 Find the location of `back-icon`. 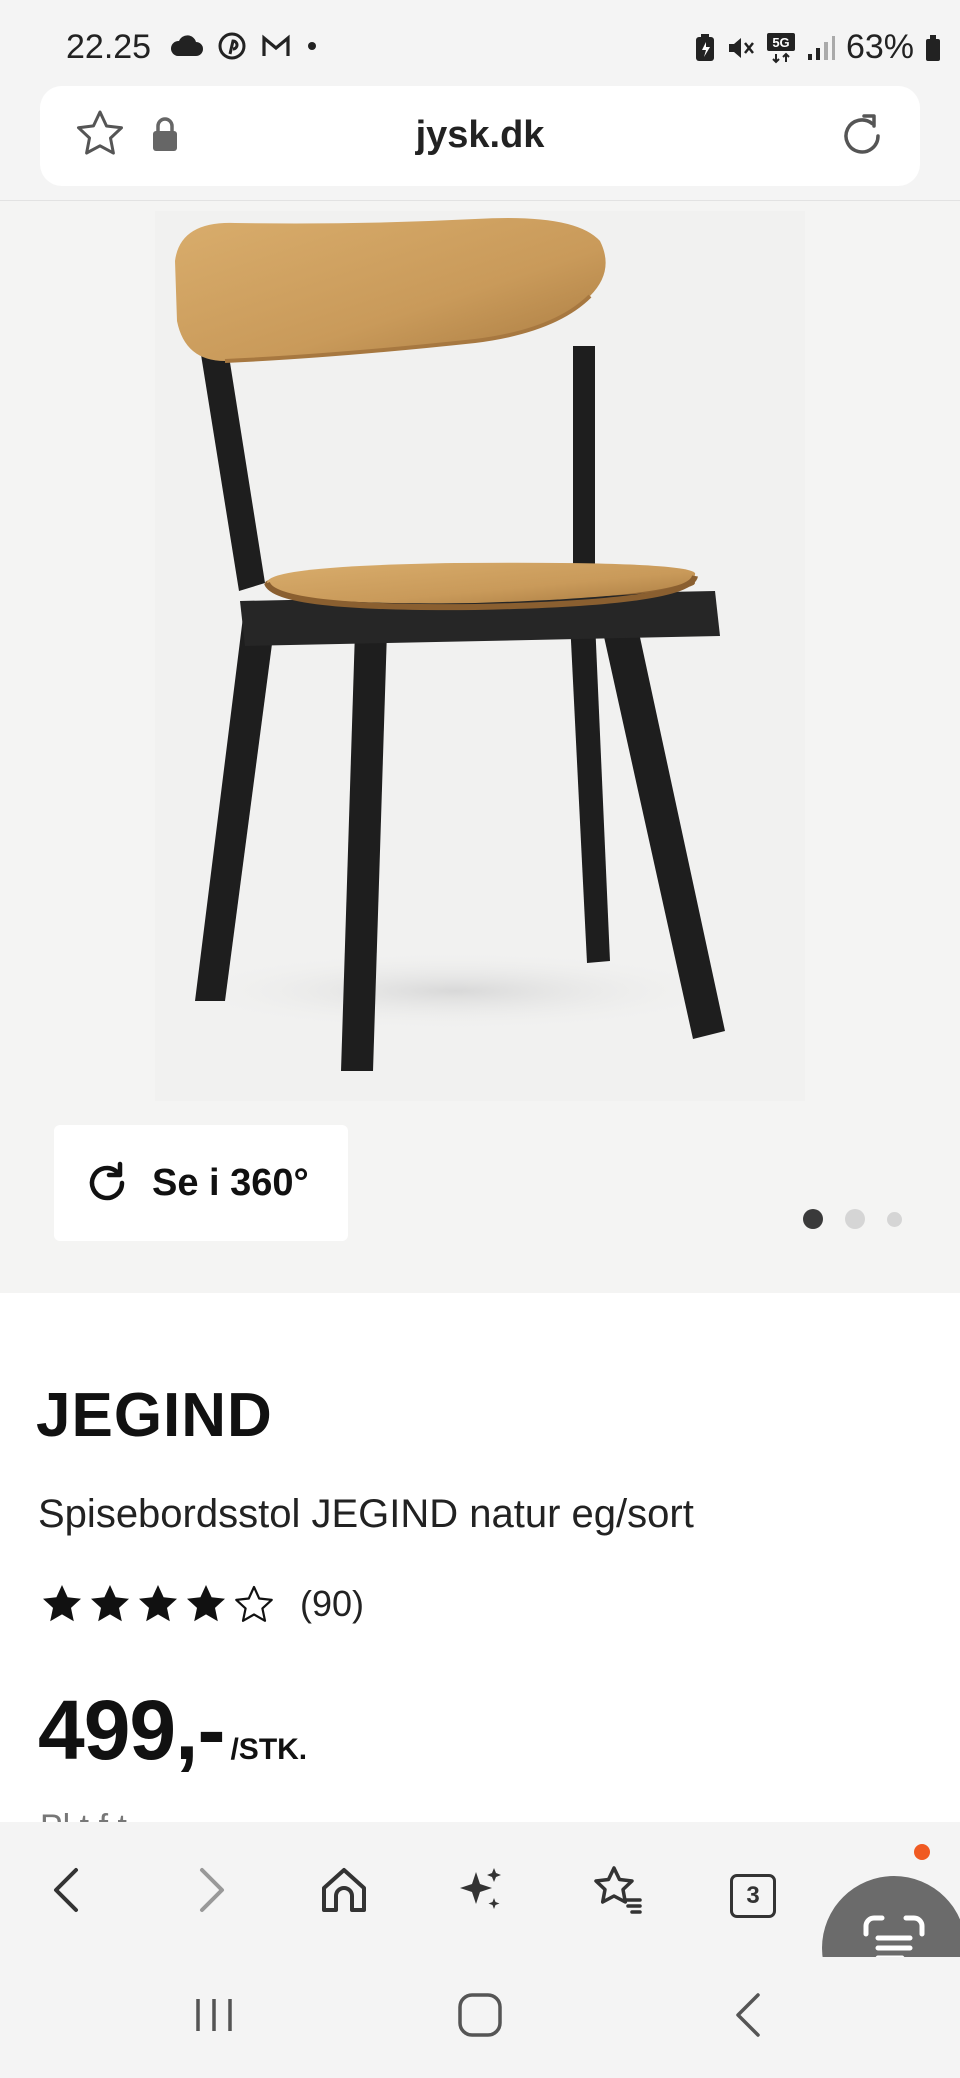

back-icon is located at coordinates (68, 1890).